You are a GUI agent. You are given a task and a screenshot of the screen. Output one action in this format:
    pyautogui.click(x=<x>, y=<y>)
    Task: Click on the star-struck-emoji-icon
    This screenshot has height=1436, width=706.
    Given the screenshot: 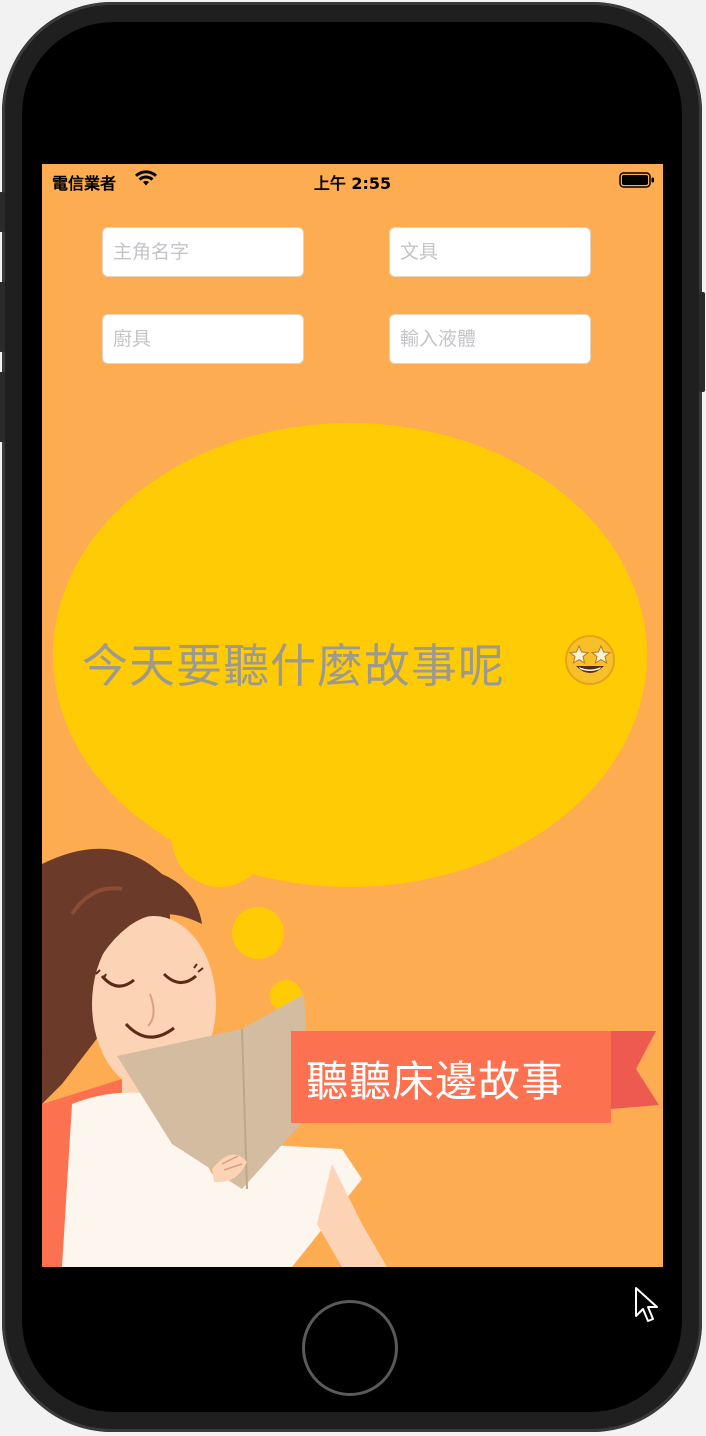 What is the action you would take?
    pyautogui.click(x=590, y=660)
    